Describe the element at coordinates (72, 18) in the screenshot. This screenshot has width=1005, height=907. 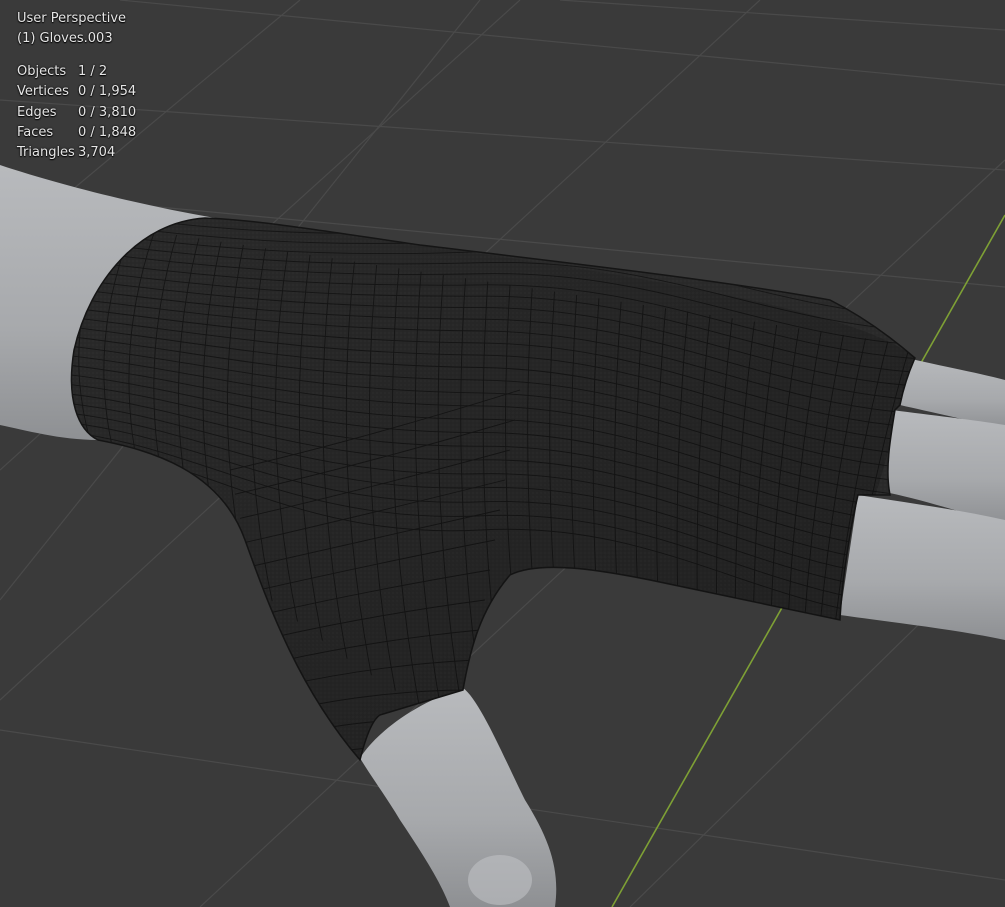
I see `view-name: User Perspective` at that location.